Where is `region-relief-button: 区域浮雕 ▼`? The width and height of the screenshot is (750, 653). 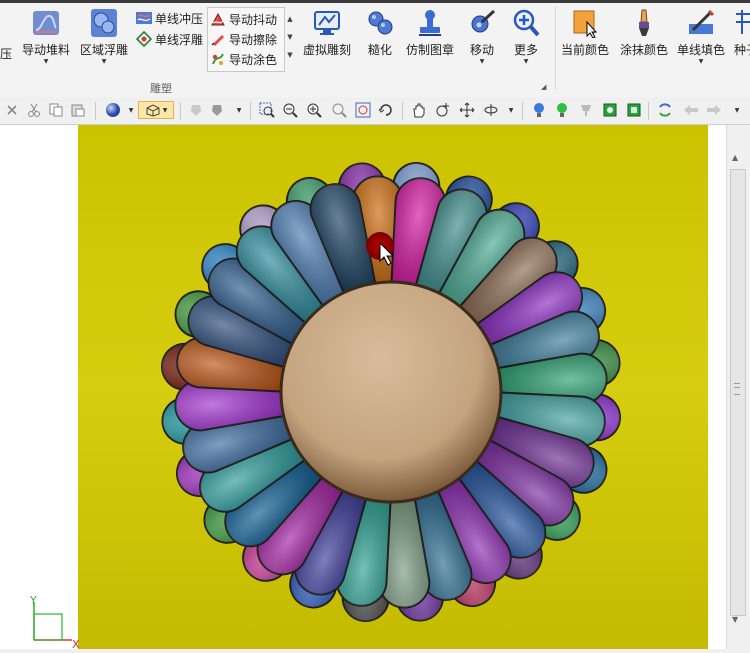
region-relief-button: 区域浮雕 ▼ is located at coordinates (104, 36).